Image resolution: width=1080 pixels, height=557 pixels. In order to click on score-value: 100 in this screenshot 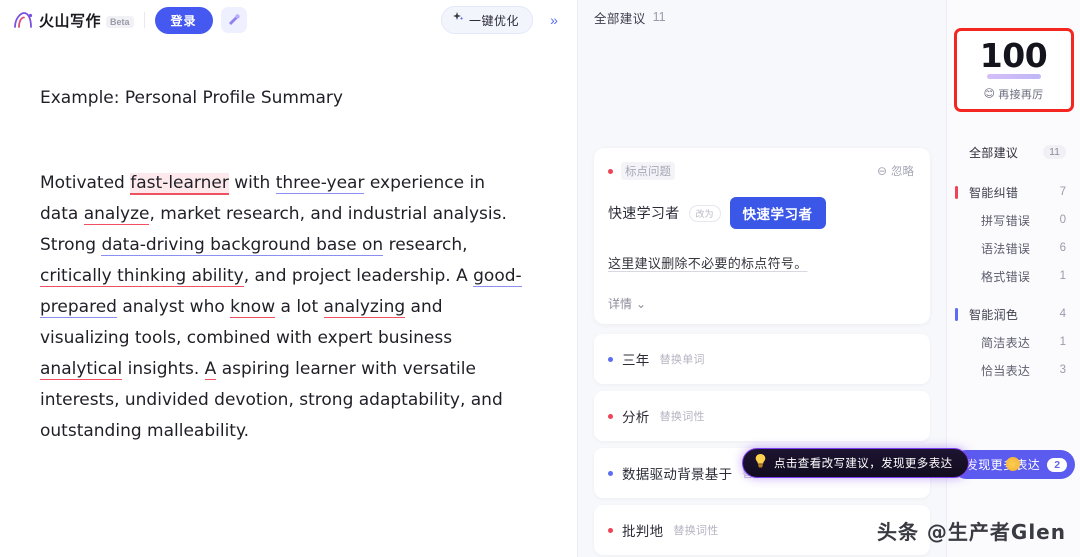, I will do `click(1013, 55)`.